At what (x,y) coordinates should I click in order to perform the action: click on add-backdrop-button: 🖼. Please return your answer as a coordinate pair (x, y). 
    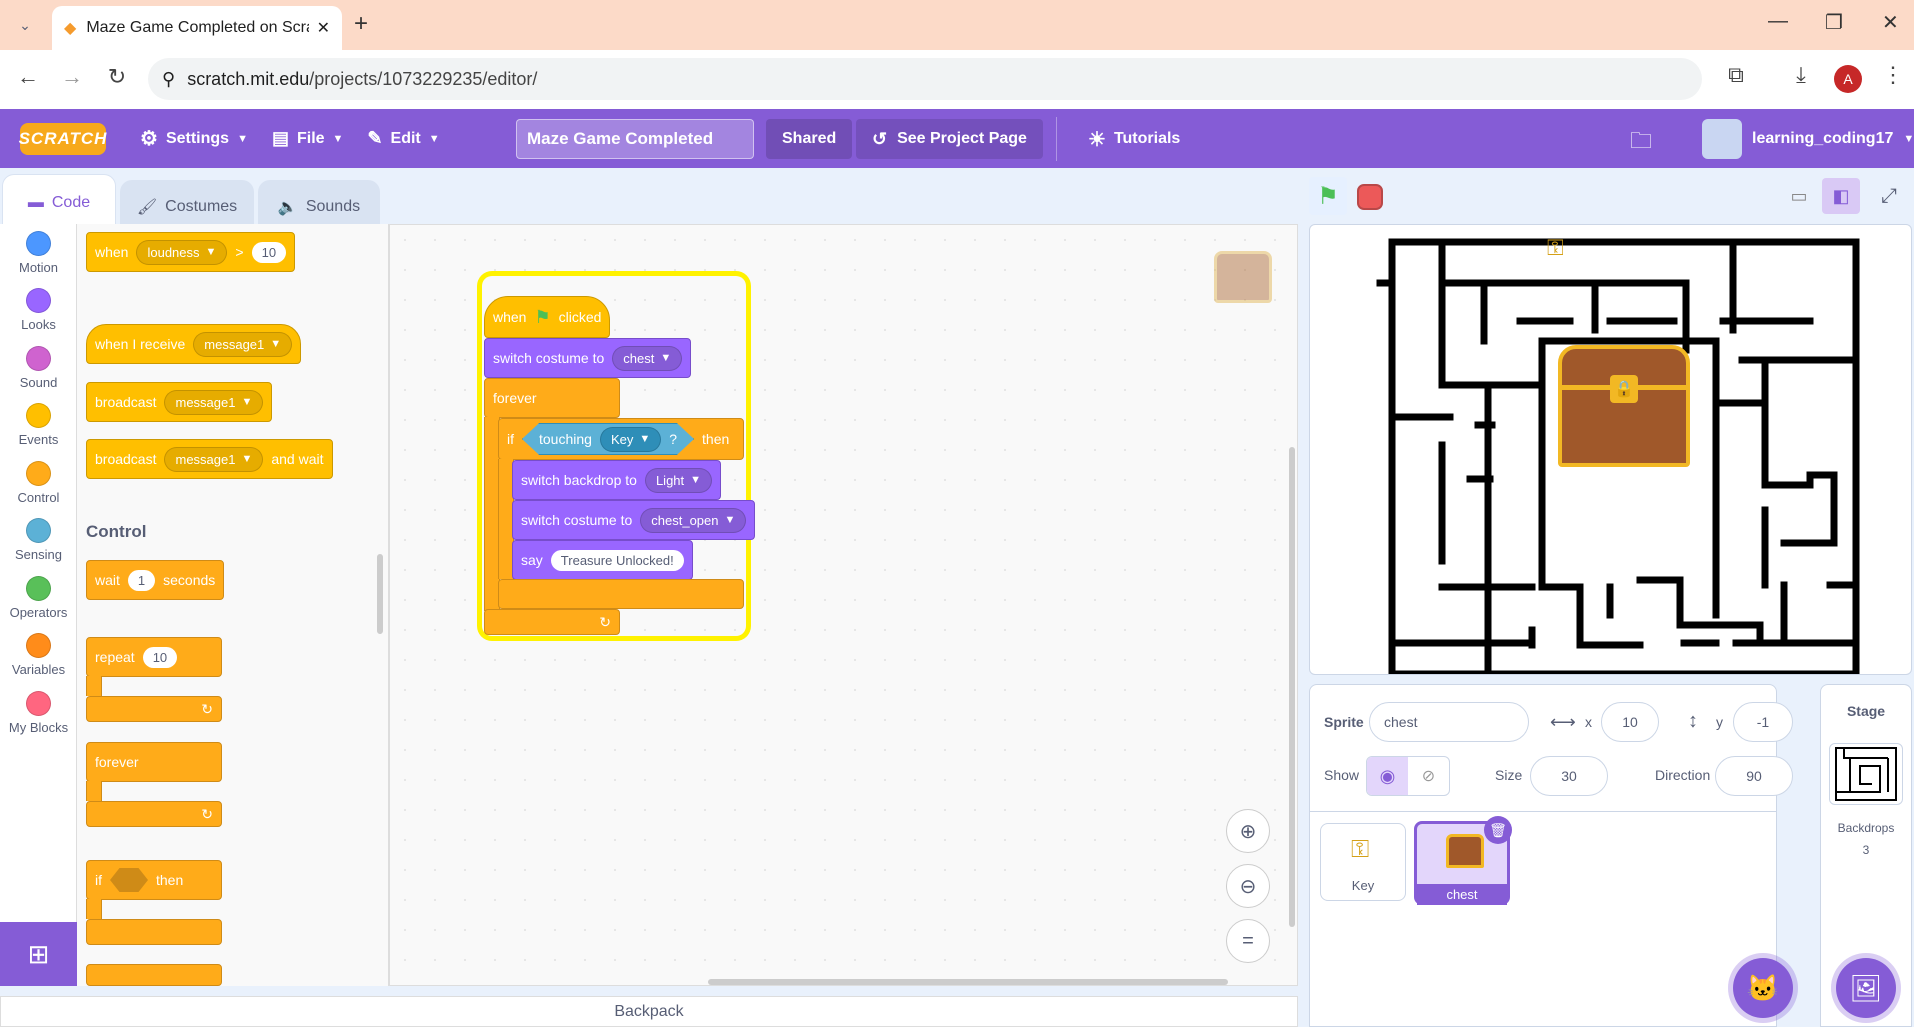
    Looking at the image, I should click on (1866, 988).